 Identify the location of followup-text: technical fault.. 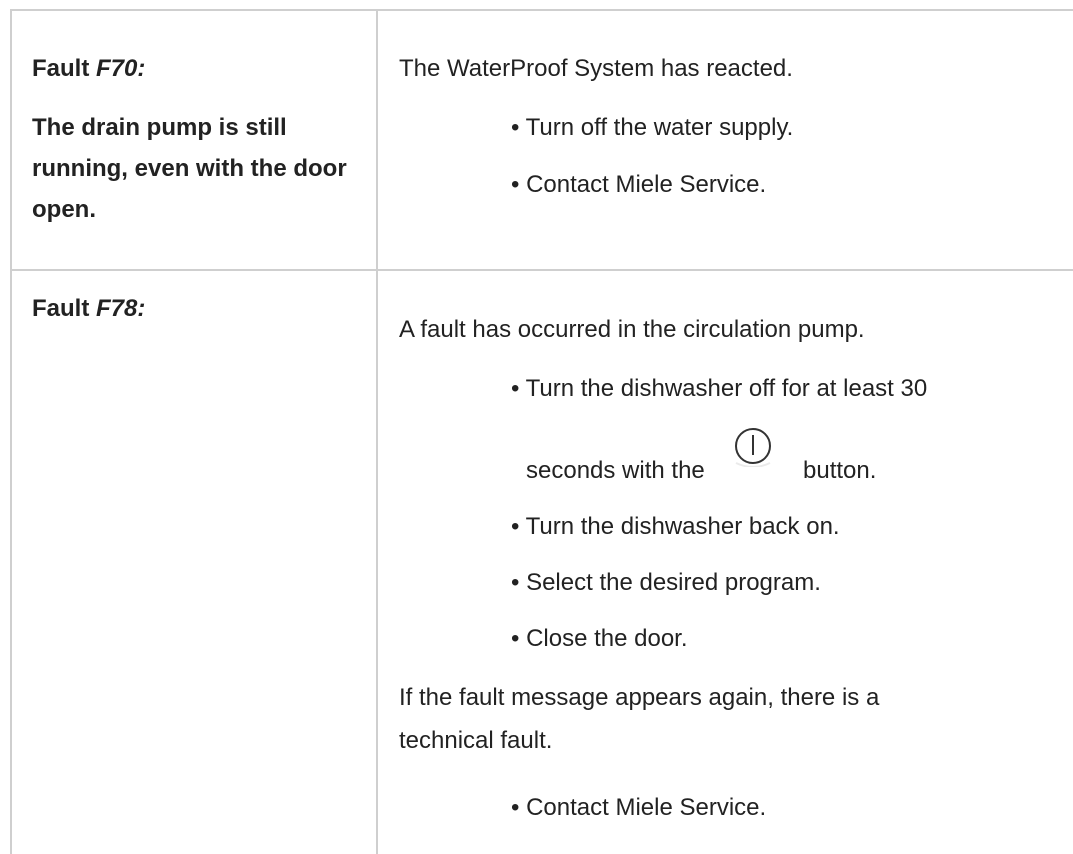
(476, 740).